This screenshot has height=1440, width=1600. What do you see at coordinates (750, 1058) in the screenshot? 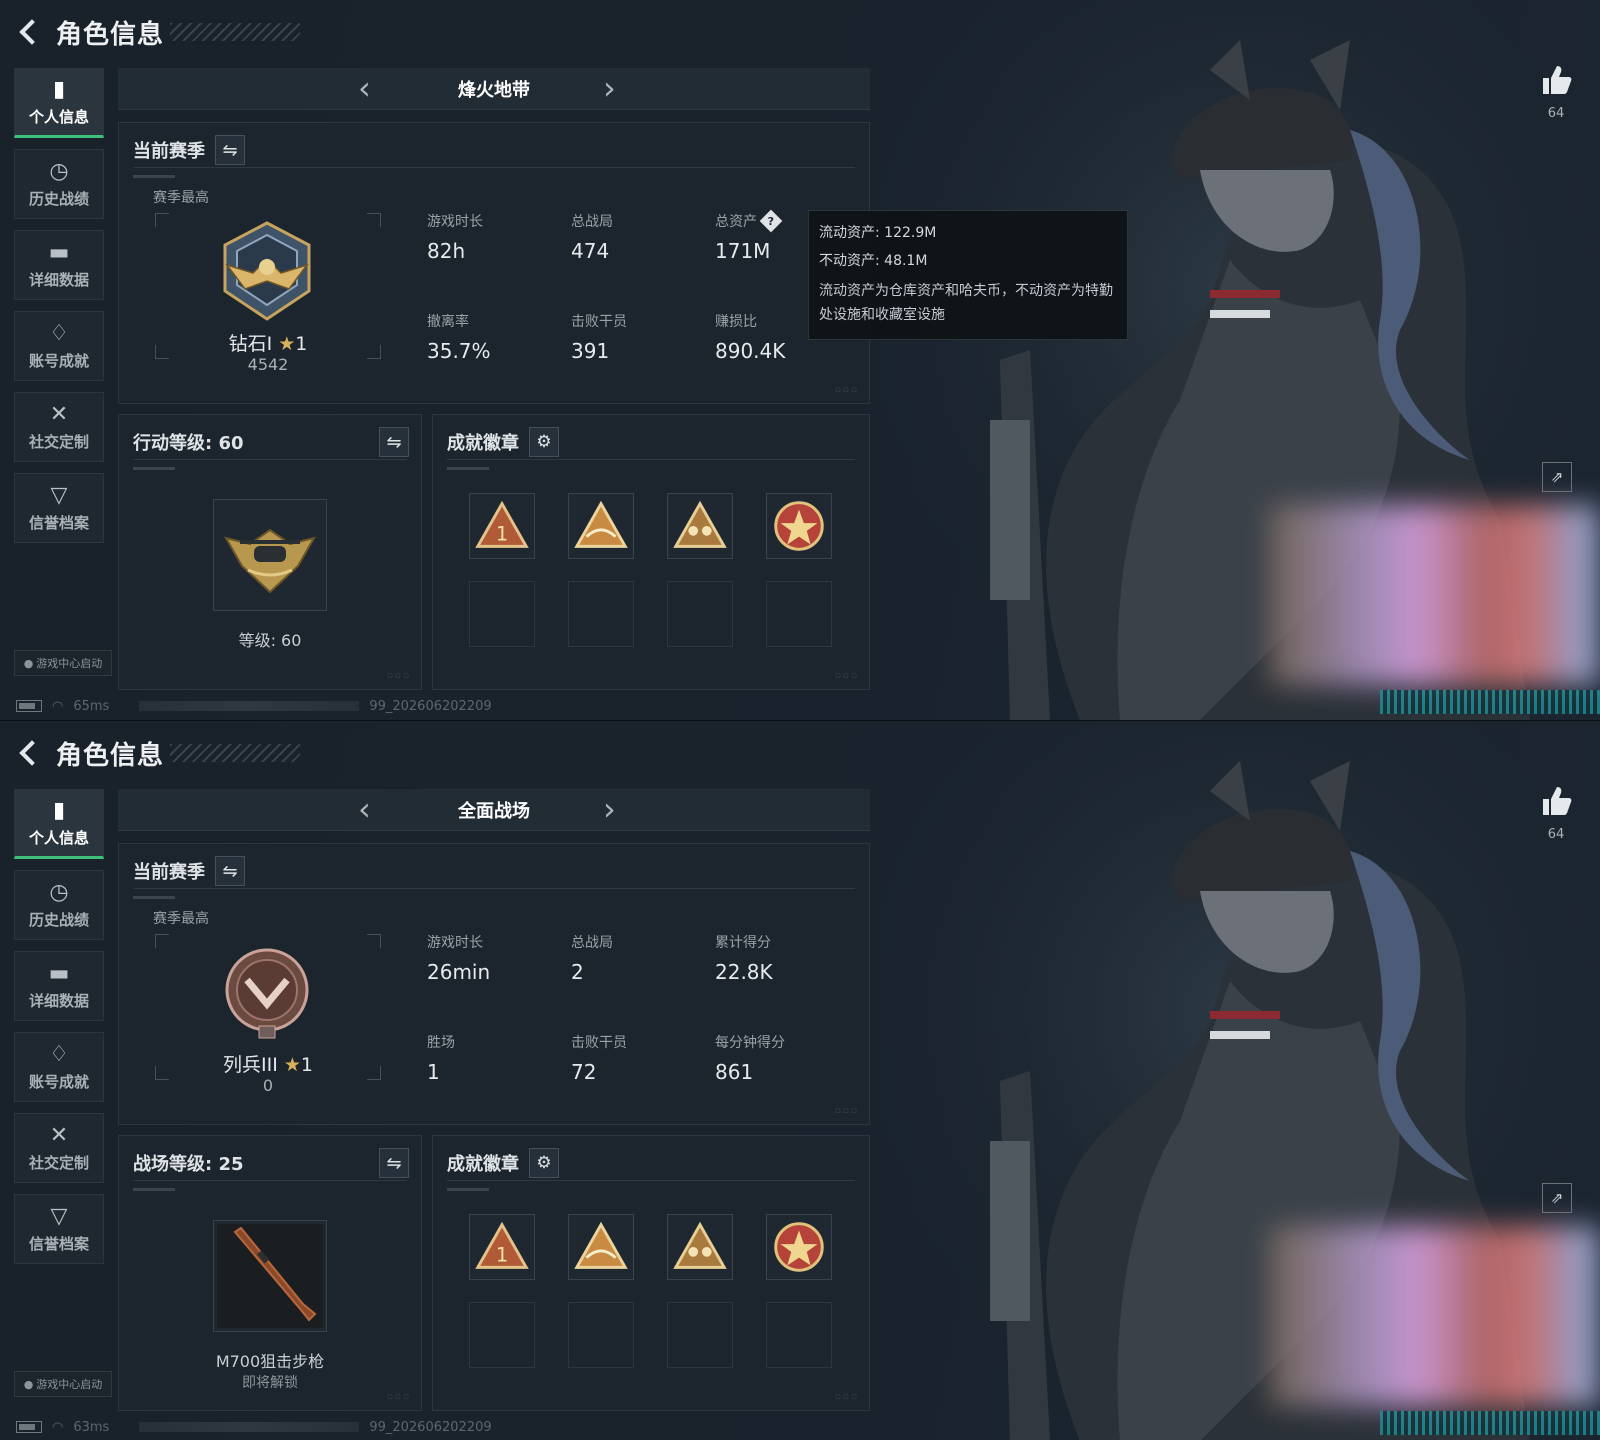
I see `stat-item: 每分钟得分 861` at bounding box center [750, 1058].